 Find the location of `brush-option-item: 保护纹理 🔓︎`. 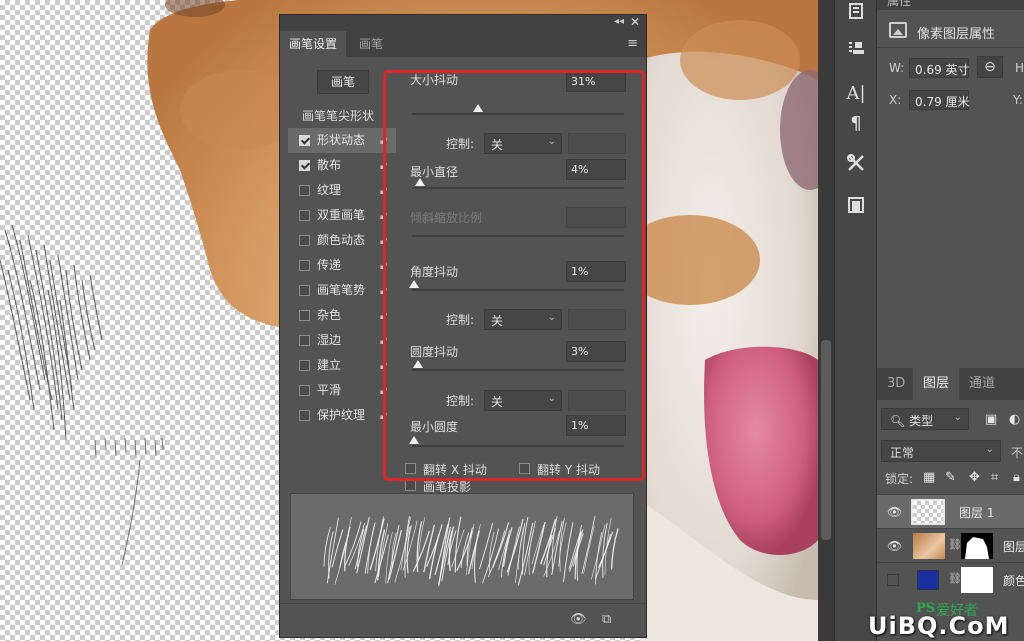

brush-option-item: 保护纹理 🔓︎ is located at coordinates (342, 415).